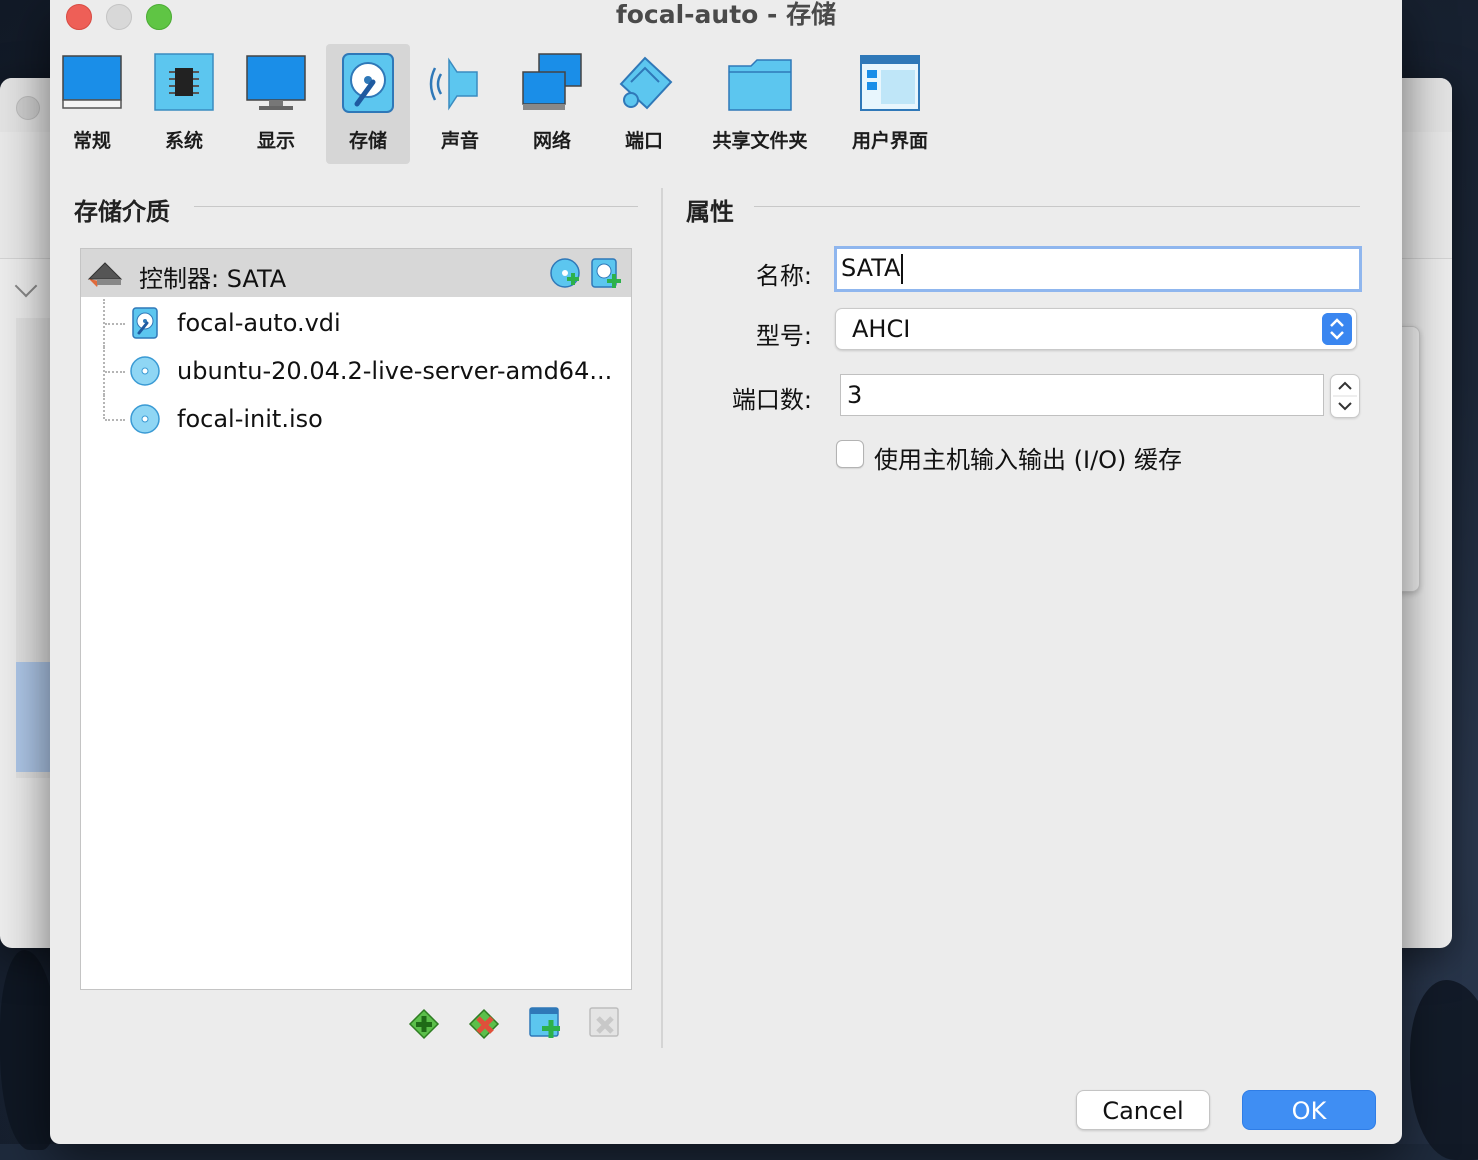 This screenshot has width=1478, height=1160. Describe the element at coordinates (881, 329) in the screenshot. I see `type-select-value: AHCI` at that location.